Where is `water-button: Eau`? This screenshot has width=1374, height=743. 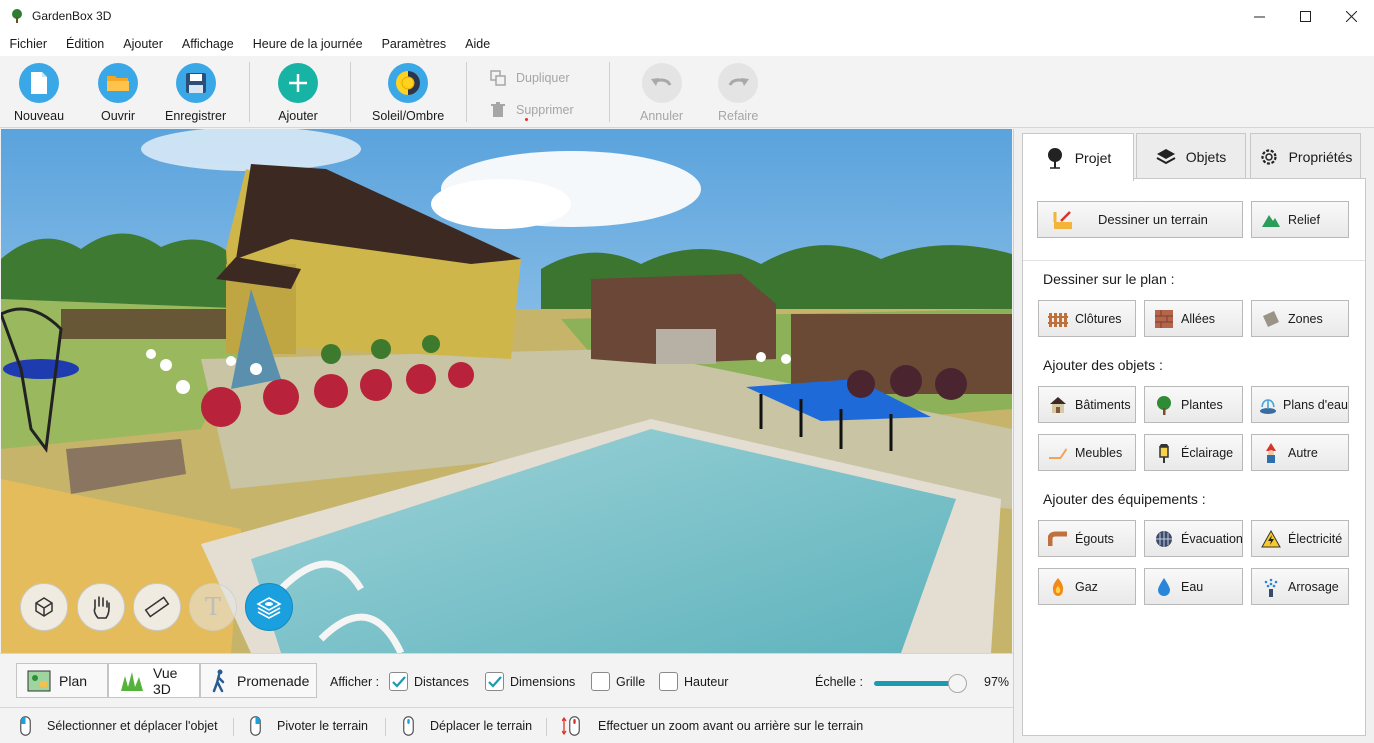
water-button: Eau is located at coordinates (1193, 586).